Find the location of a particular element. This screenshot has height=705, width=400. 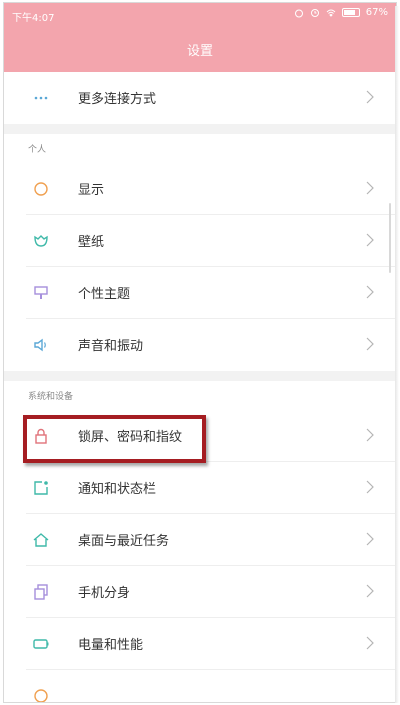

page-title: 设置 is located at coordinates (199, 51).